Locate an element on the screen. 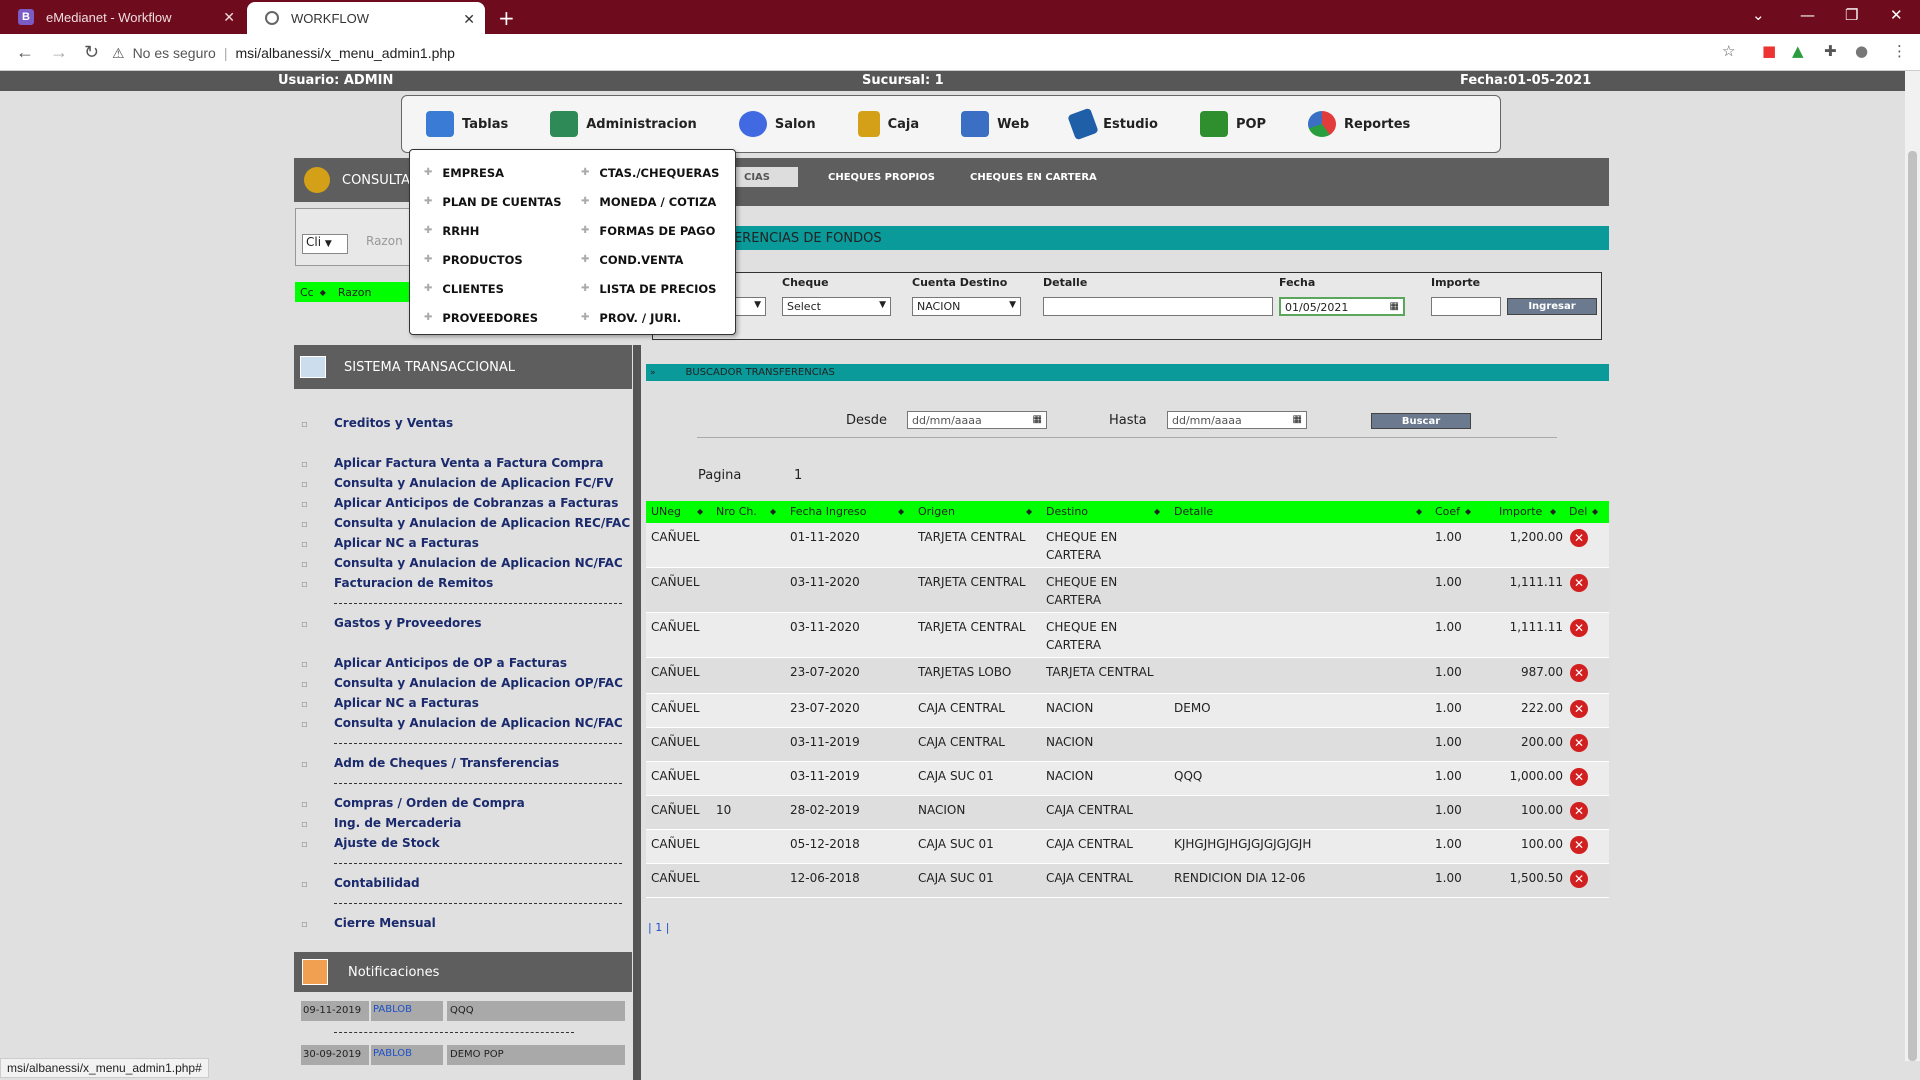  tab-cheques-en-cartera: CHEQUES EN CARTERA is located at coordinates (1033, 177).